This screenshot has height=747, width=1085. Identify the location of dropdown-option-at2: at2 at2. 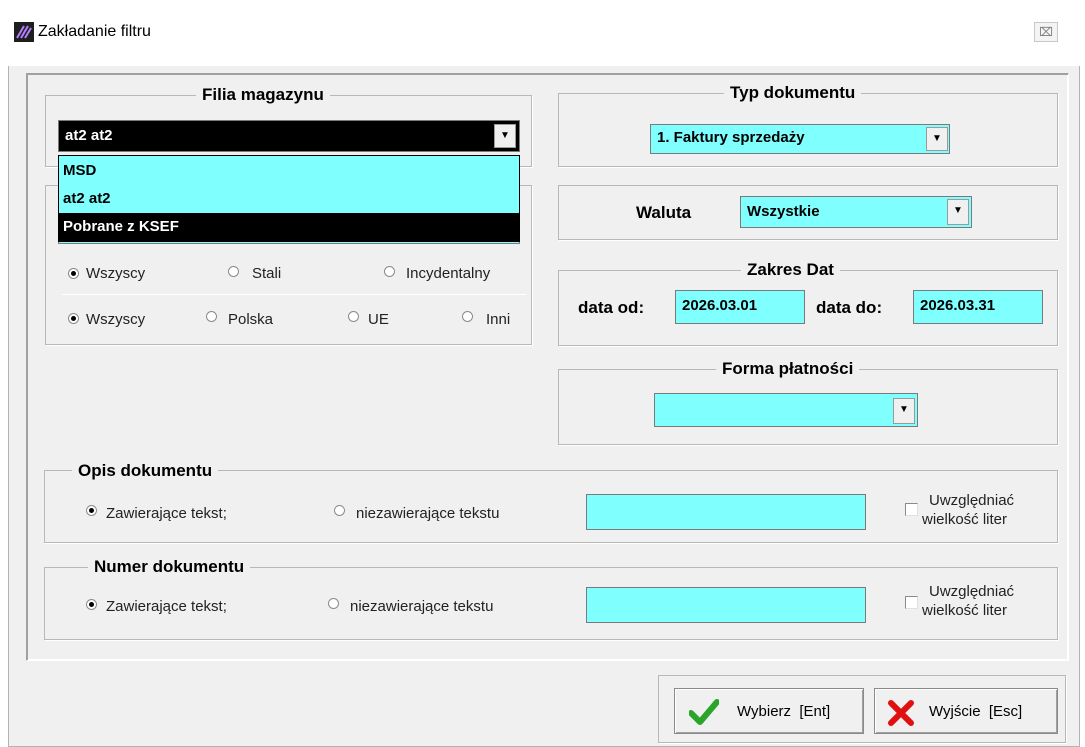
(289, 199).